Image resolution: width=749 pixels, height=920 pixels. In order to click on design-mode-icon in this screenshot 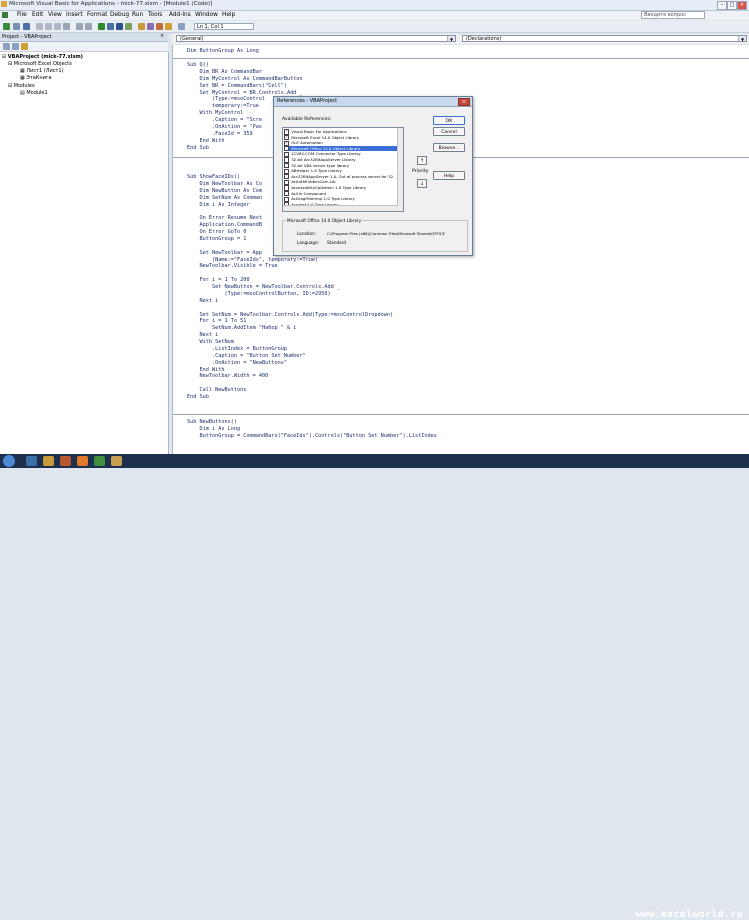, I will do `click(128, 26)`.